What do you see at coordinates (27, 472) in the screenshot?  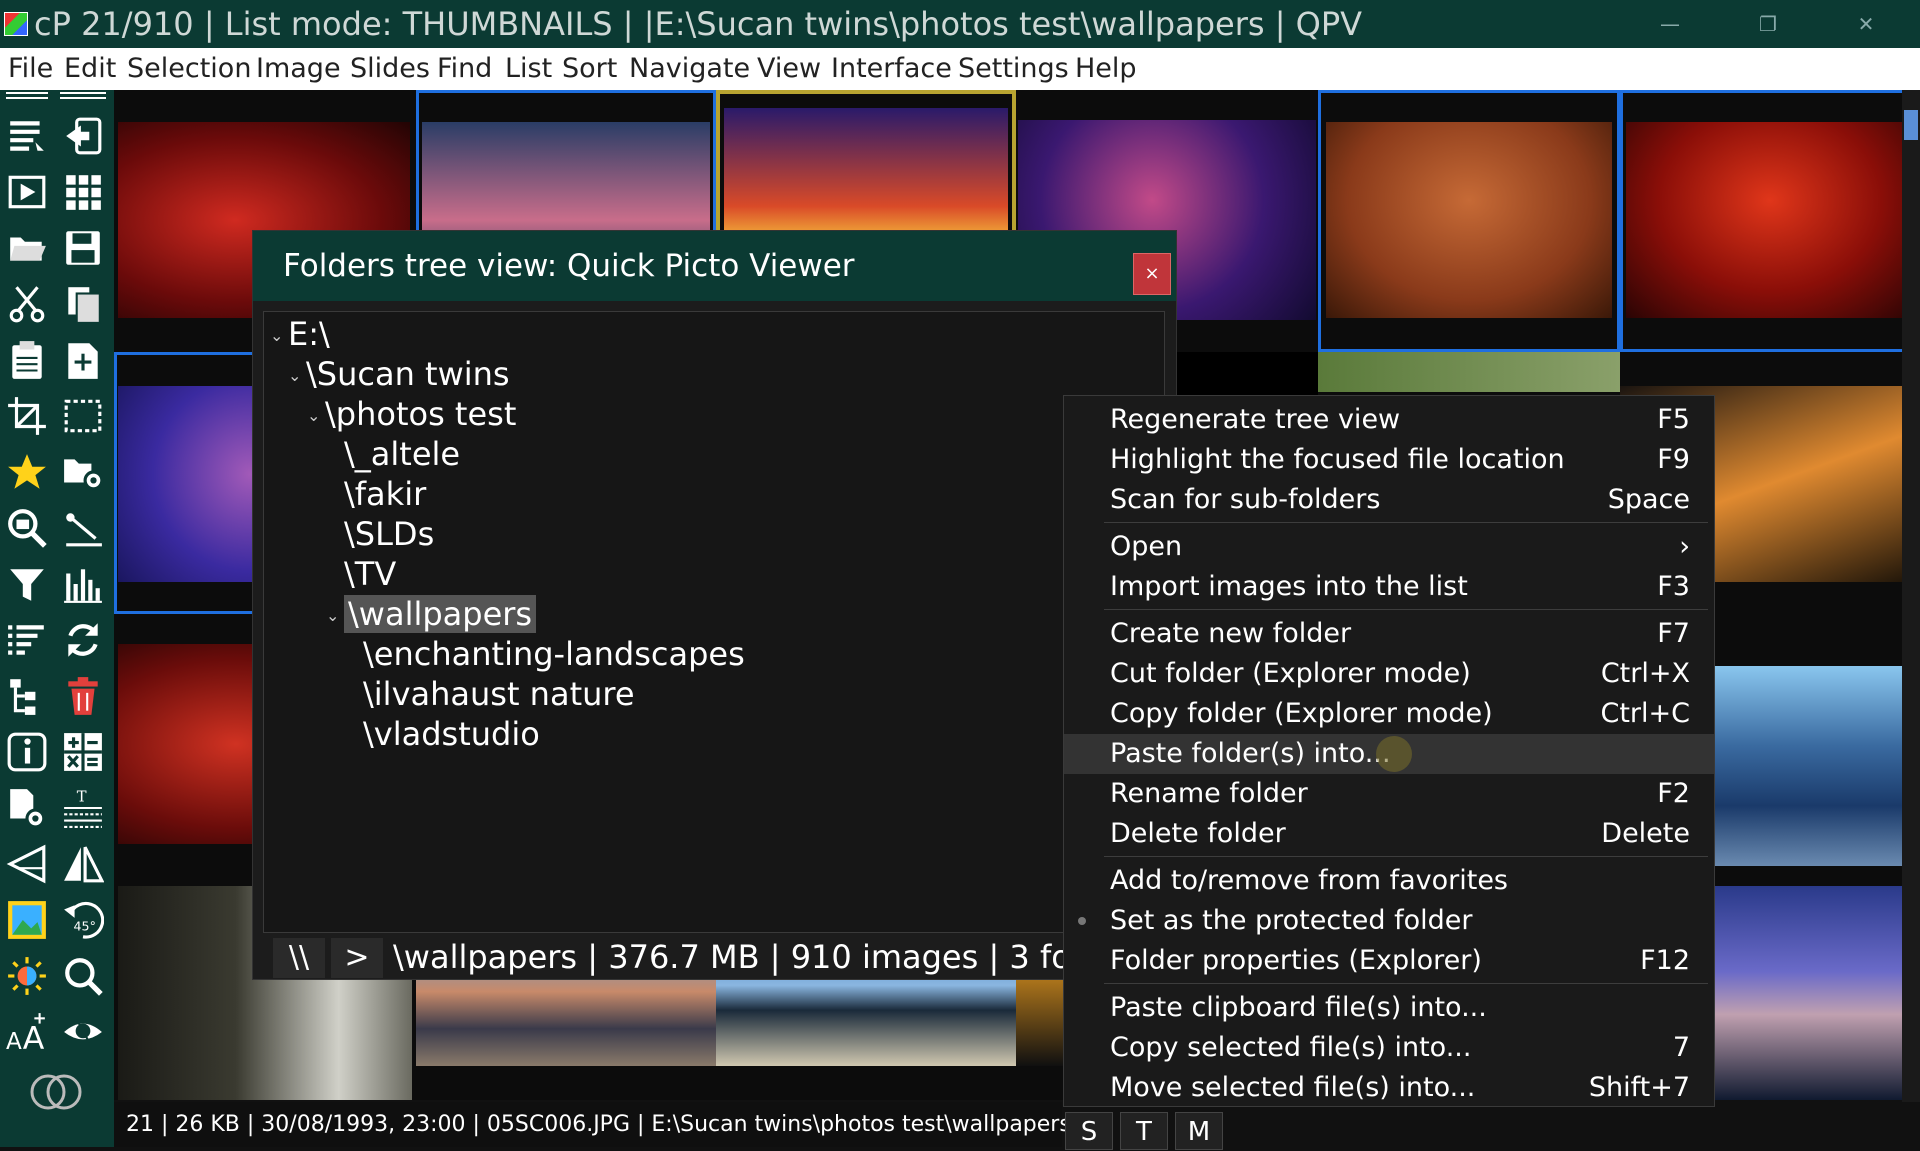 I see `star-icon` at bounding box center [27, 472].